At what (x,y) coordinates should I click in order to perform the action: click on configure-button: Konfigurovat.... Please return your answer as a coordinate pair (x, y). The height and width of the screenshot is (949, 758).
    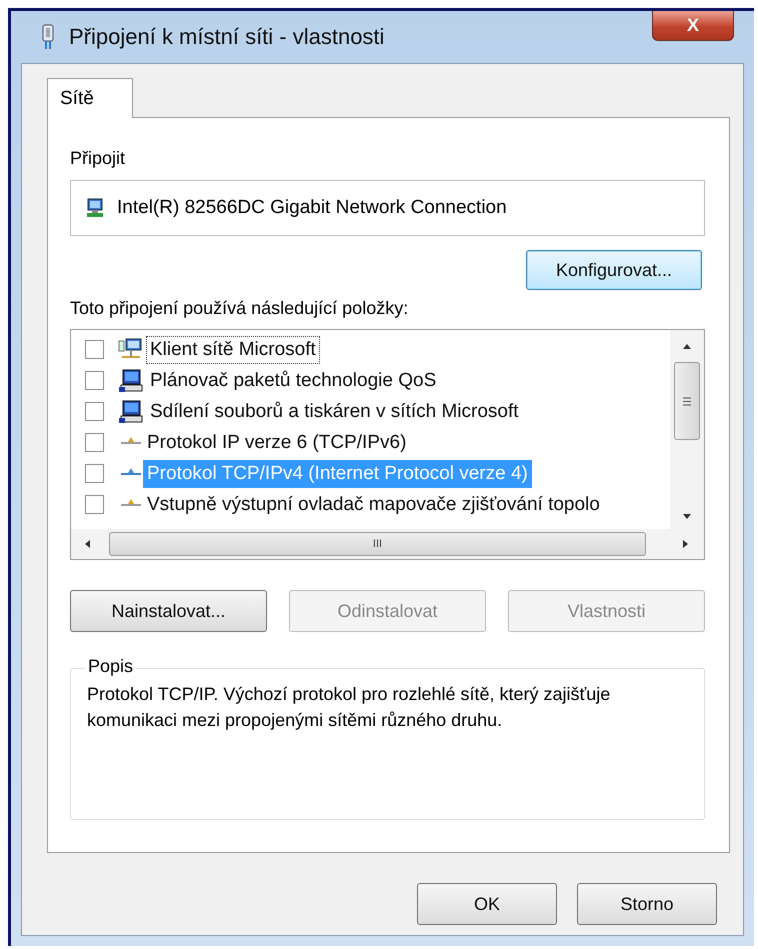
    Looking at the image, I should click on (614, 270).